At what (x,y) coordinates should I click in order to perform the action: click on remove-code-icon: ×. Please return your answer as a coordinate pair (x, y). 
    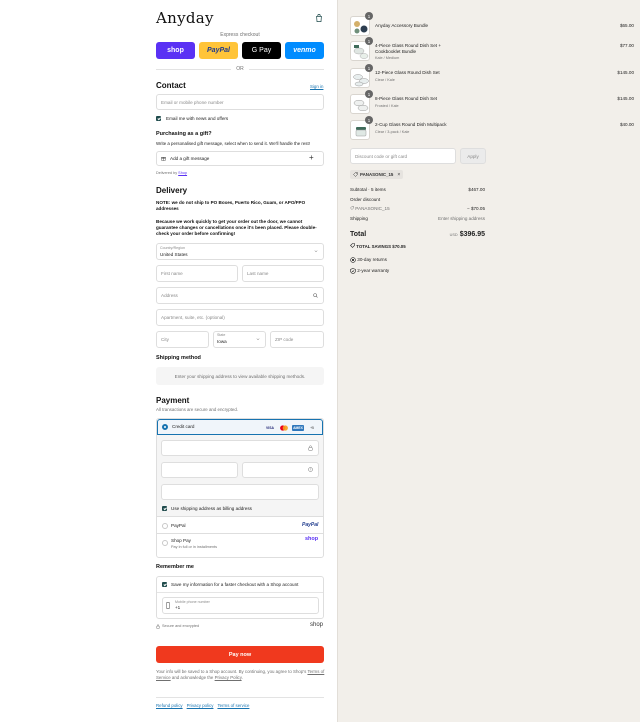
    Looking at the image, I should click on (398, 175).